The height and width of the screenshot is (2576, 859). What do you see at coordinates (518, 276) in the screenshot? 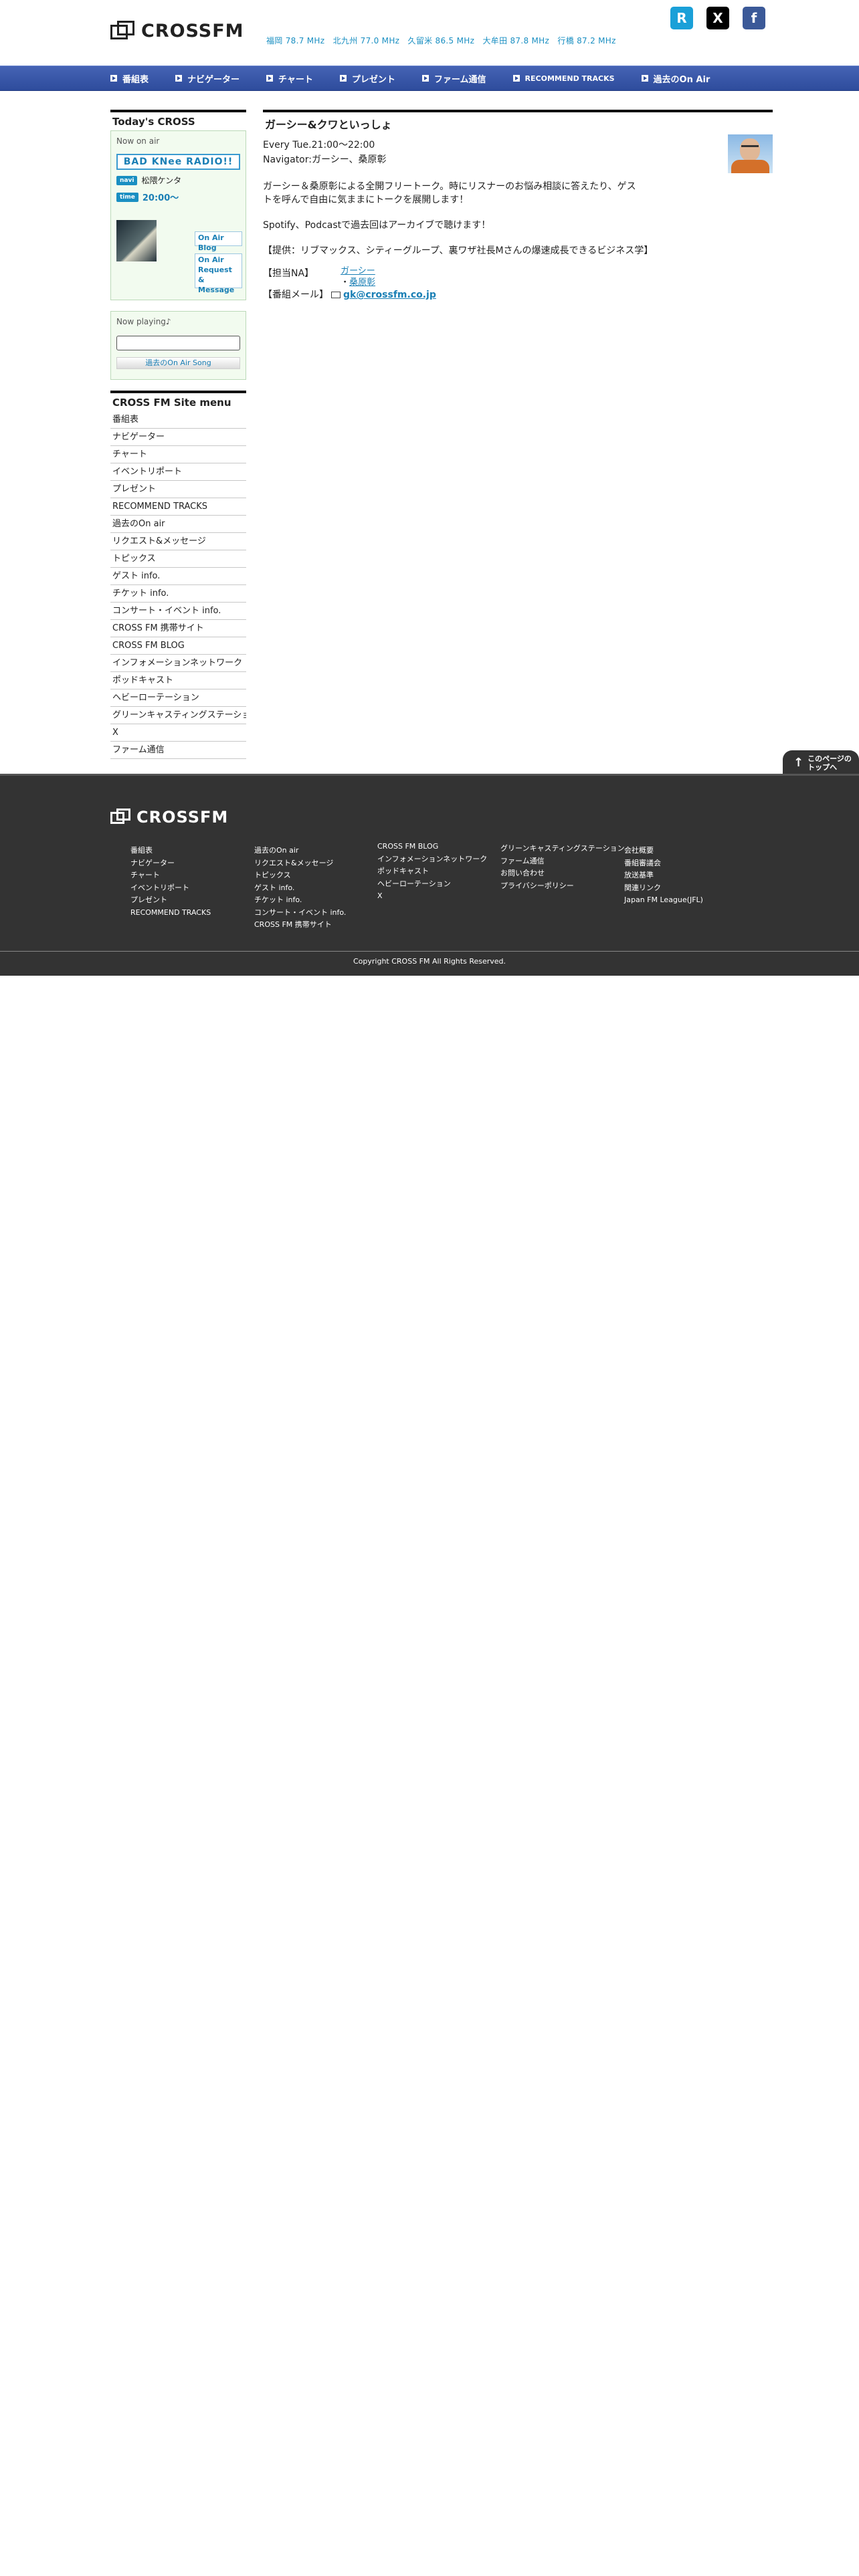
I see `program-staff: 【担当NA】 ガーシー ・桑原彰` at bounding box center [518, 276].